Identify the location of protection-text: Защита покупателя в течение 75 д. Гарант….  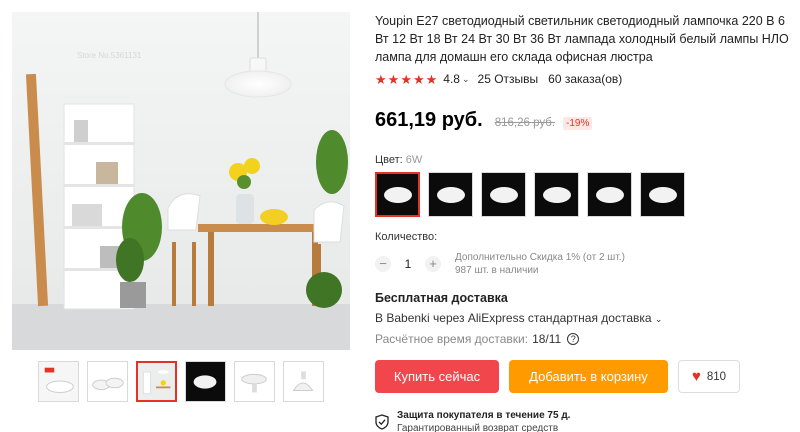
(483, 420).